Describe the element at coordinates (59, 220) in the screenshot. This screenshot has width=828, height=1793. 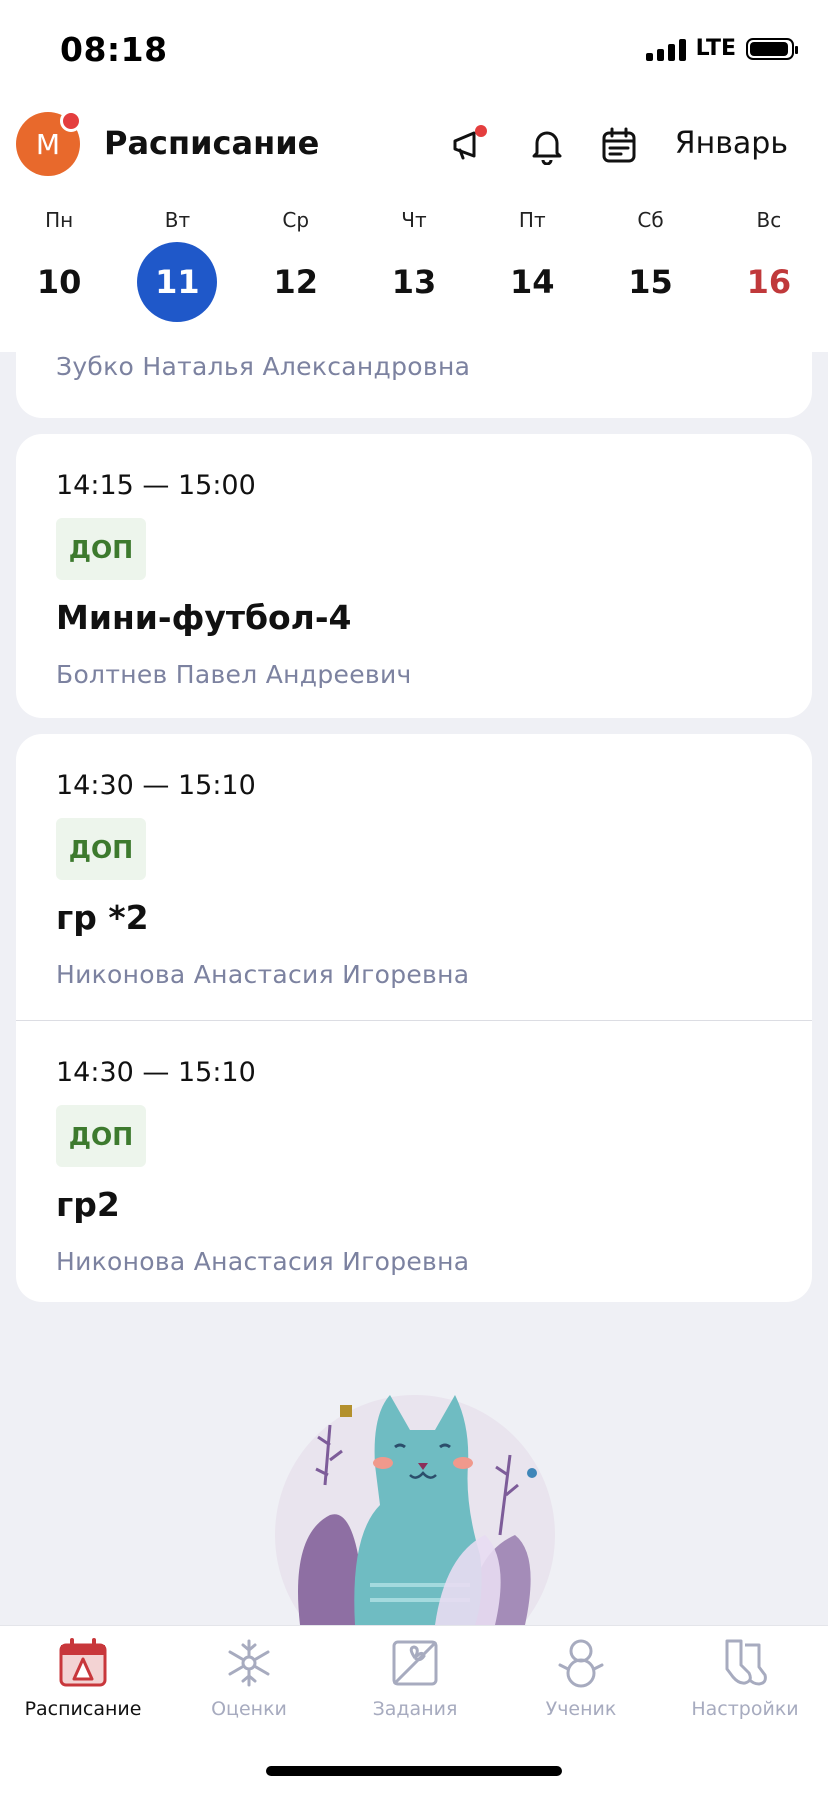
I see `day-name: Пн` at that location.